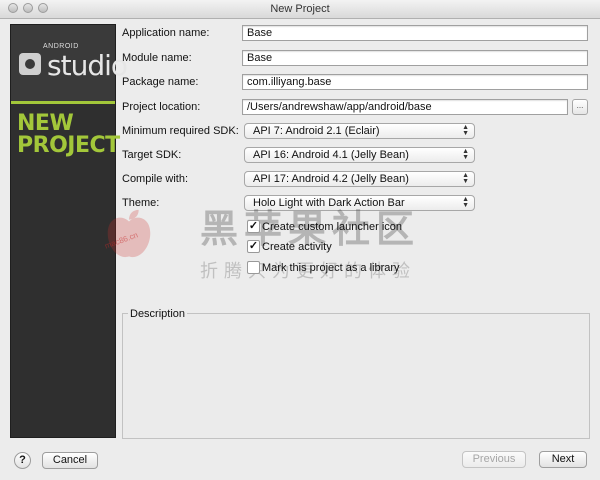 This screenshot has width=600, height=480. I want to click on create-activity-label: Create activity, so click(297, 247).